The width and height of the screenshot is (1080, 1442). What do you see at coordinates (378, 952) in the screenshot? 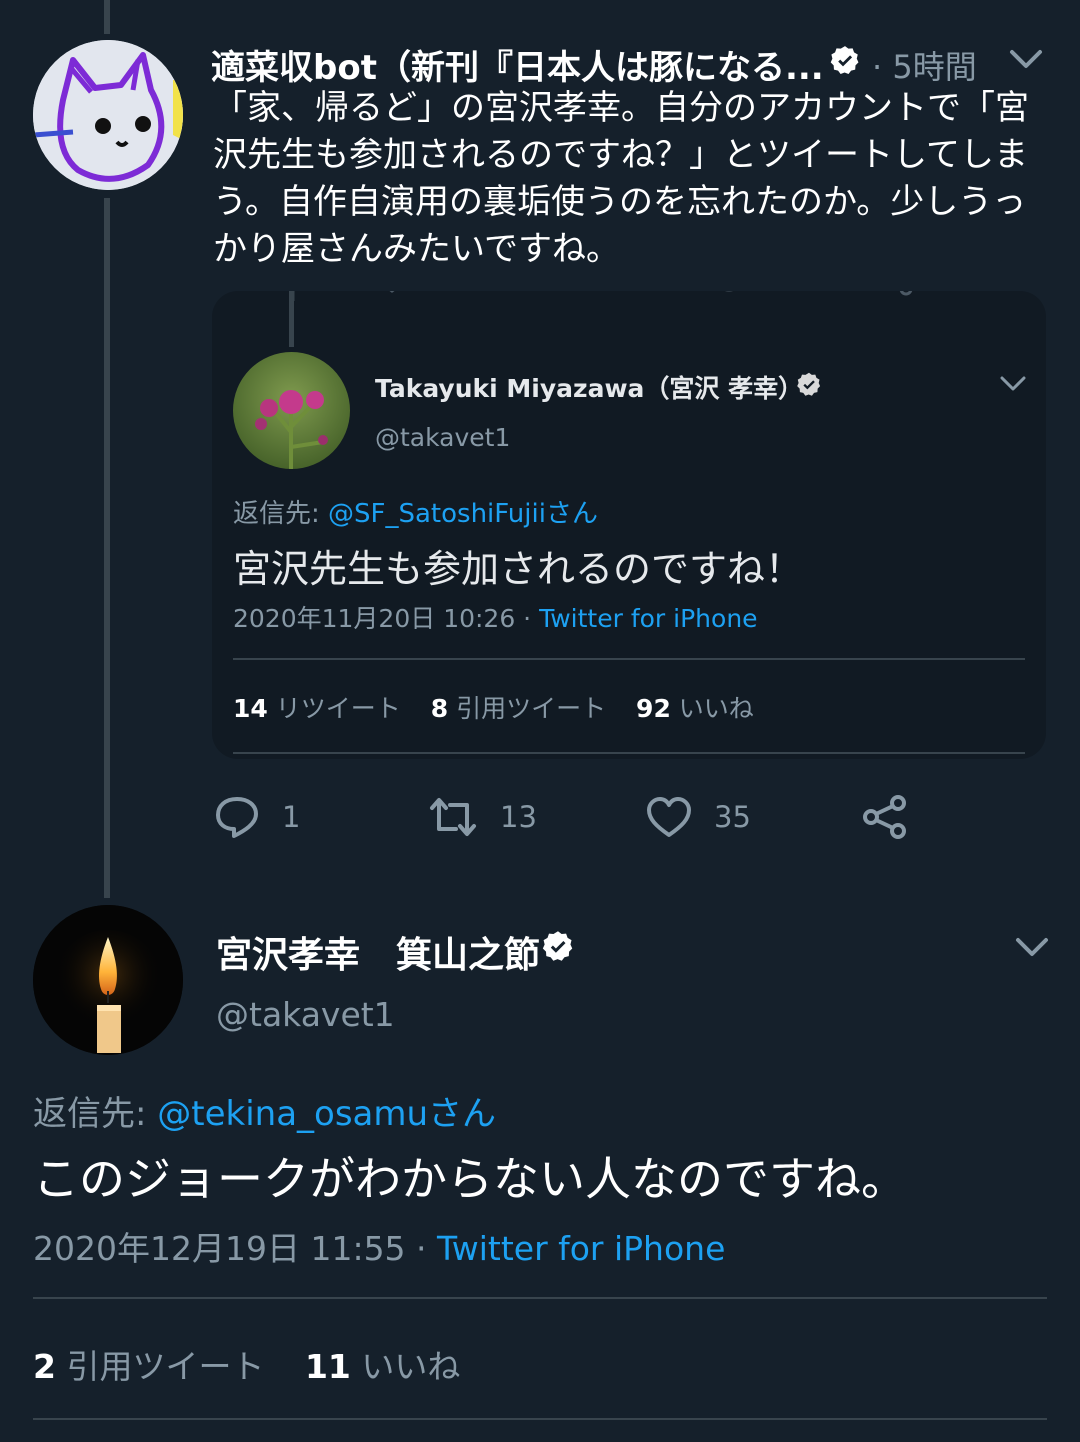
I see `main-tweet-display-name: 宮沢孝幸 箕山之節` at bounding box center [378, 952].